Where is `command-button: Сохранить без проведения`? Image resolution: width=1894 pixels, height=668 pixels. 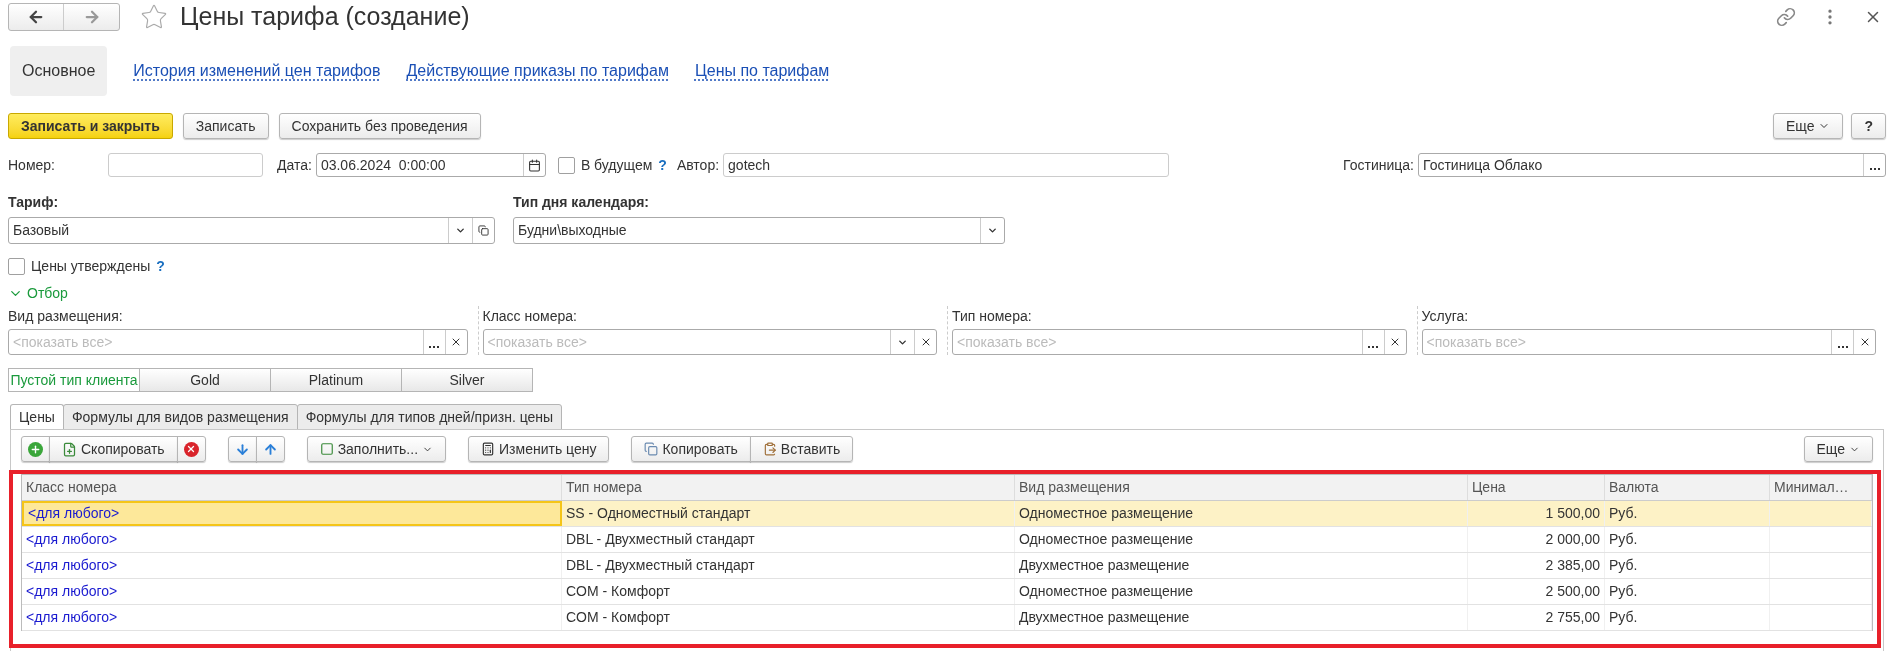
command-button: Сохранить без проведения is located at coordinates (379, 126).